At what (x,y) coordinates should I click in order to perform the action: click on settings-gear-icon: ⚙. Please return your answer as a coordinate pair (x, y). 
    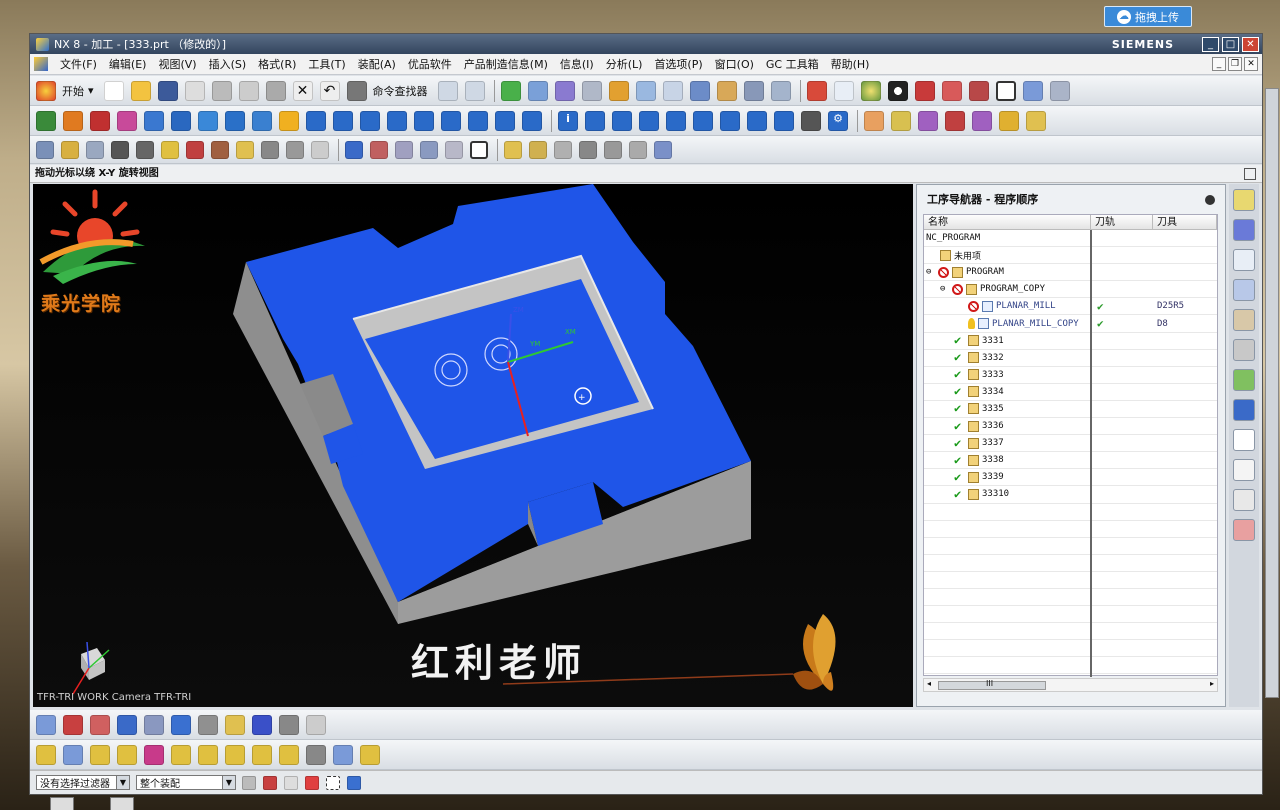
    Looking at the image, I should click on (838, 120).